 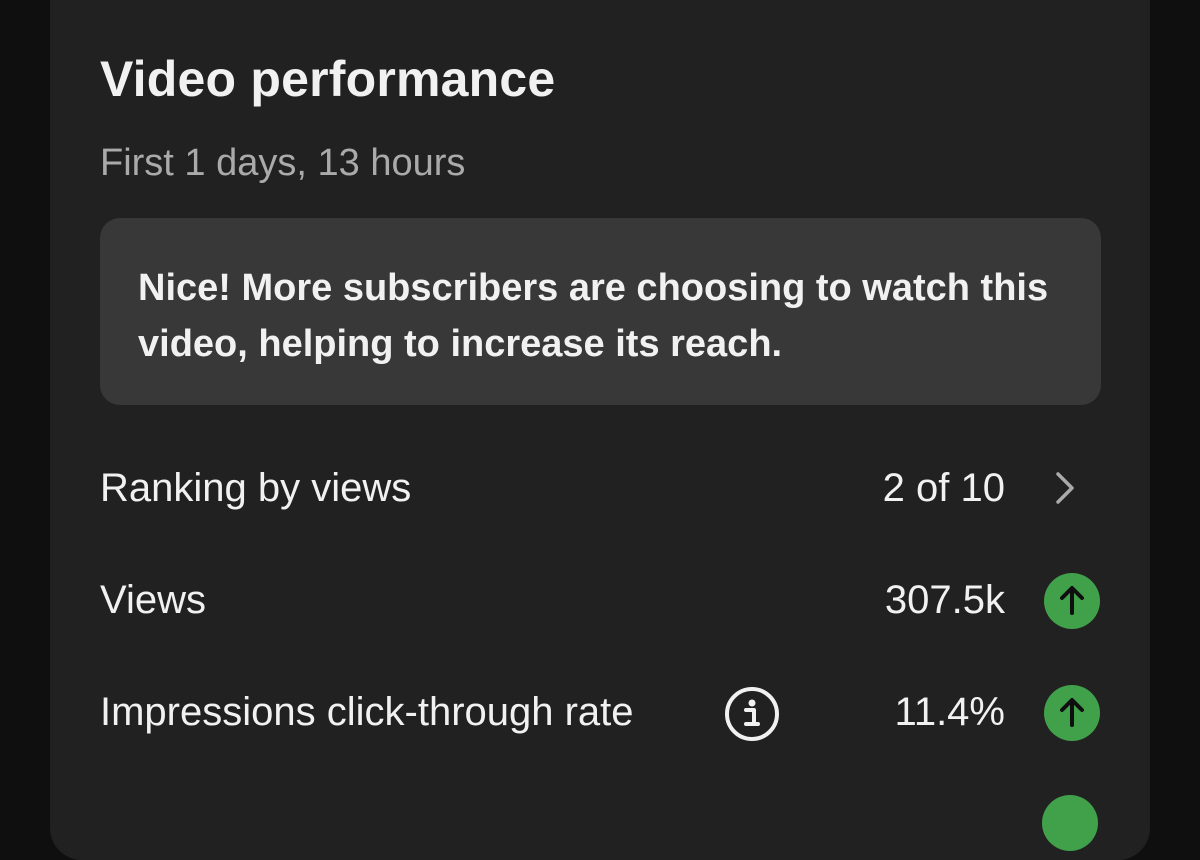 What do you see at coordinates (600, 600) in the screenshot?
I see `views-row: Views 307.5k` at bounding box center [600, 600].